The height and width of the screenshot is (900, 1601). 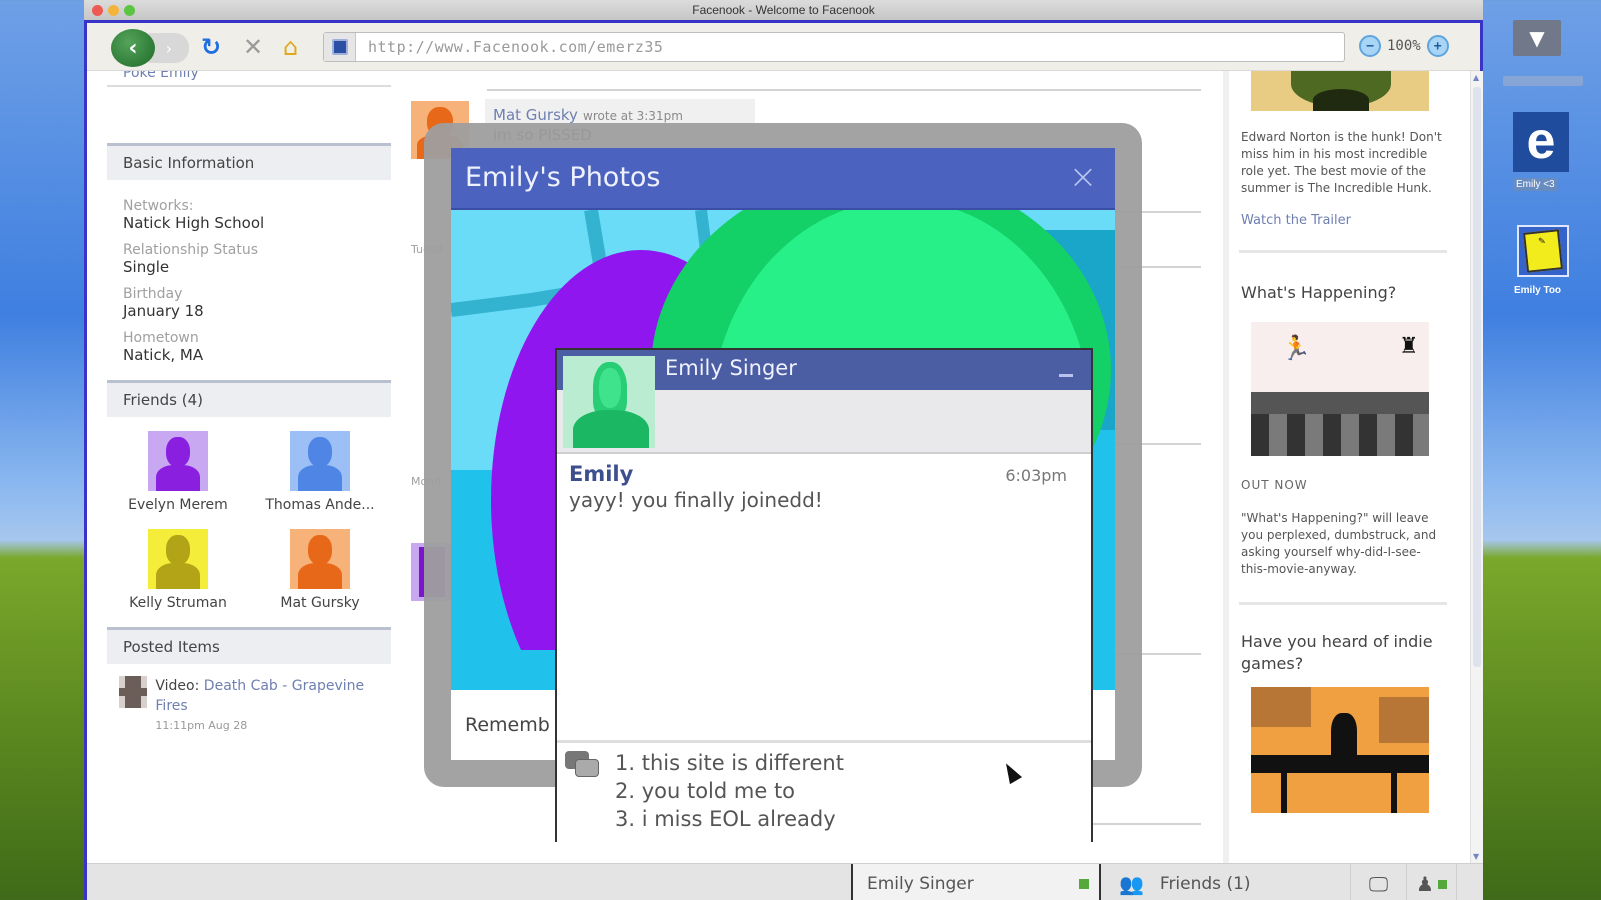 I want to click on poke-link: Poke Emily, so click(x=249, y=79).